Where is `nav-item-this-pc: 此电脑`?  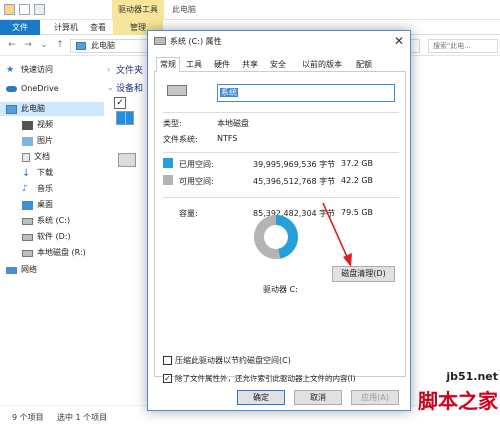
nav-item-this-pc: 此电脑 is located at coordinates (52, 109).